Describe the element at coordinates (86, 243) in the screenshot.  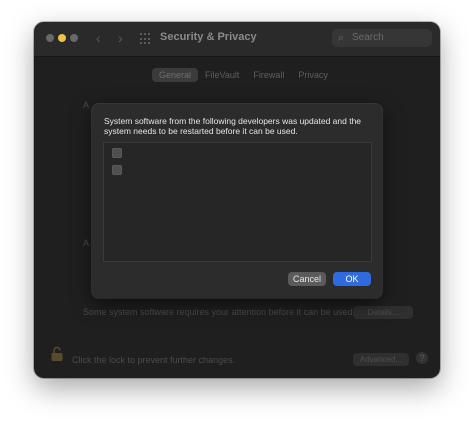
I see `obscured-row-text-2: A` at that location.